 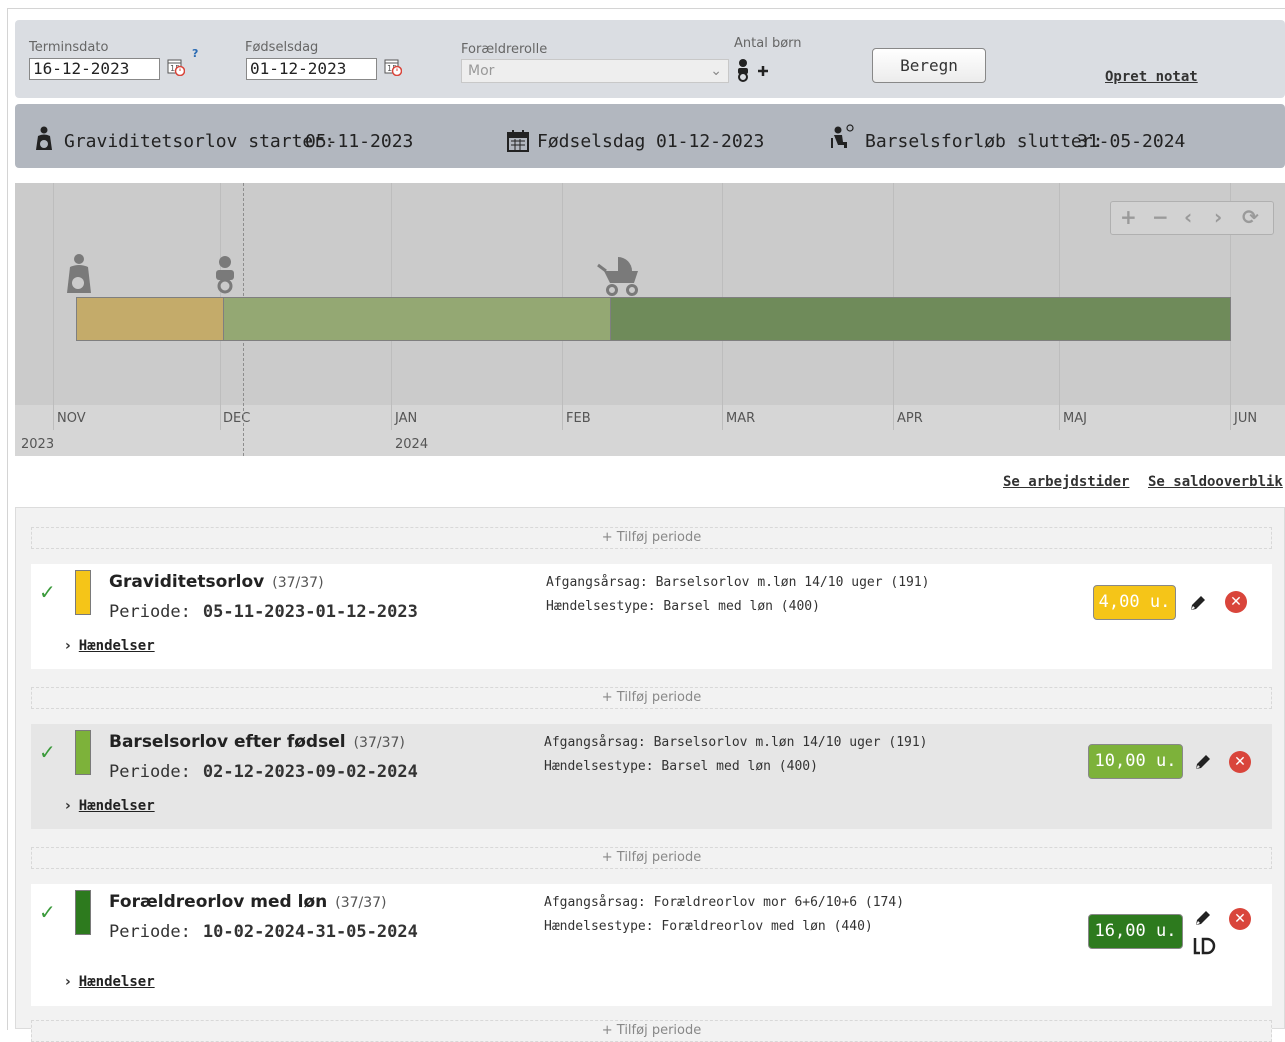 I want to click on baby-icon, so click(x=225, y=275).